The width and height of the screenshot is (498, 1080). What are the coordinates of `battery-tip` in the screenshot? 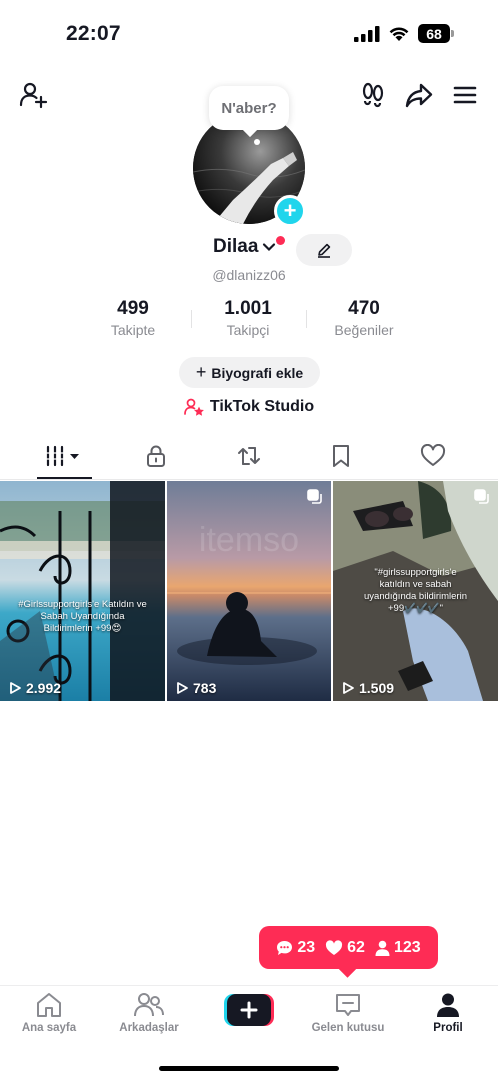 It's located at (452, 33).